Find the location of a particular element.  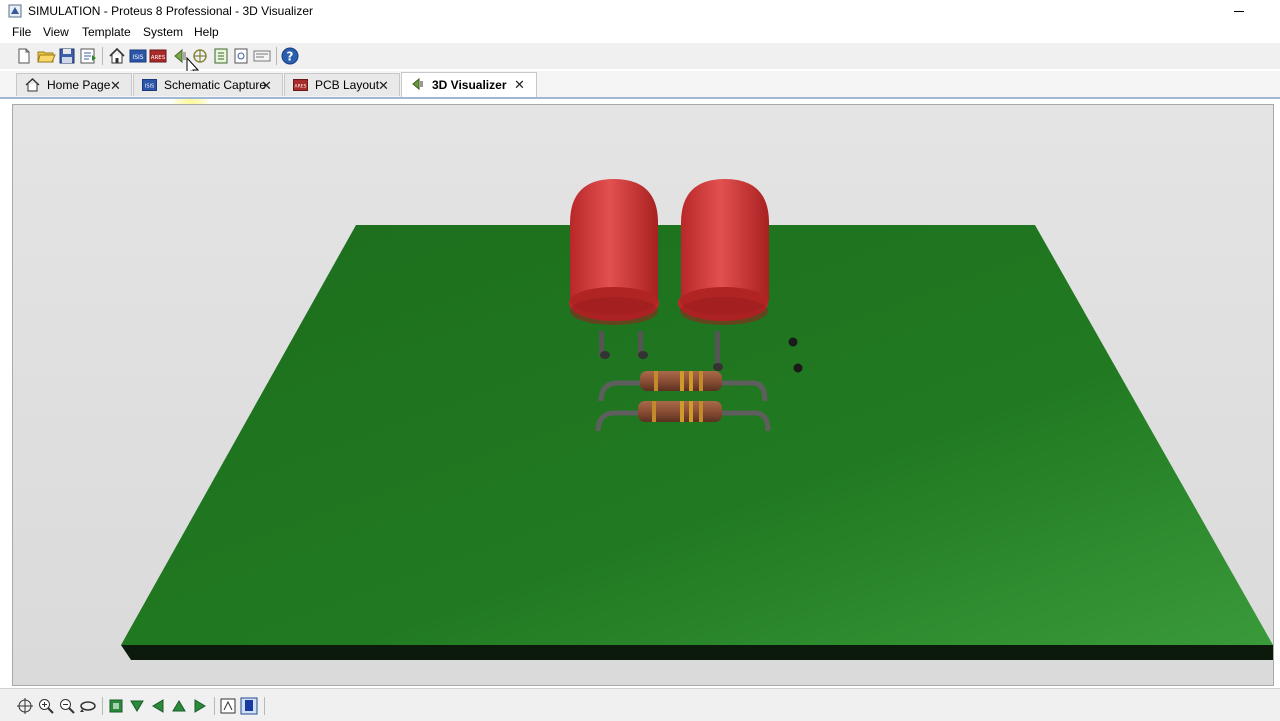

minimize-button is located at coordinates (1239, 11).